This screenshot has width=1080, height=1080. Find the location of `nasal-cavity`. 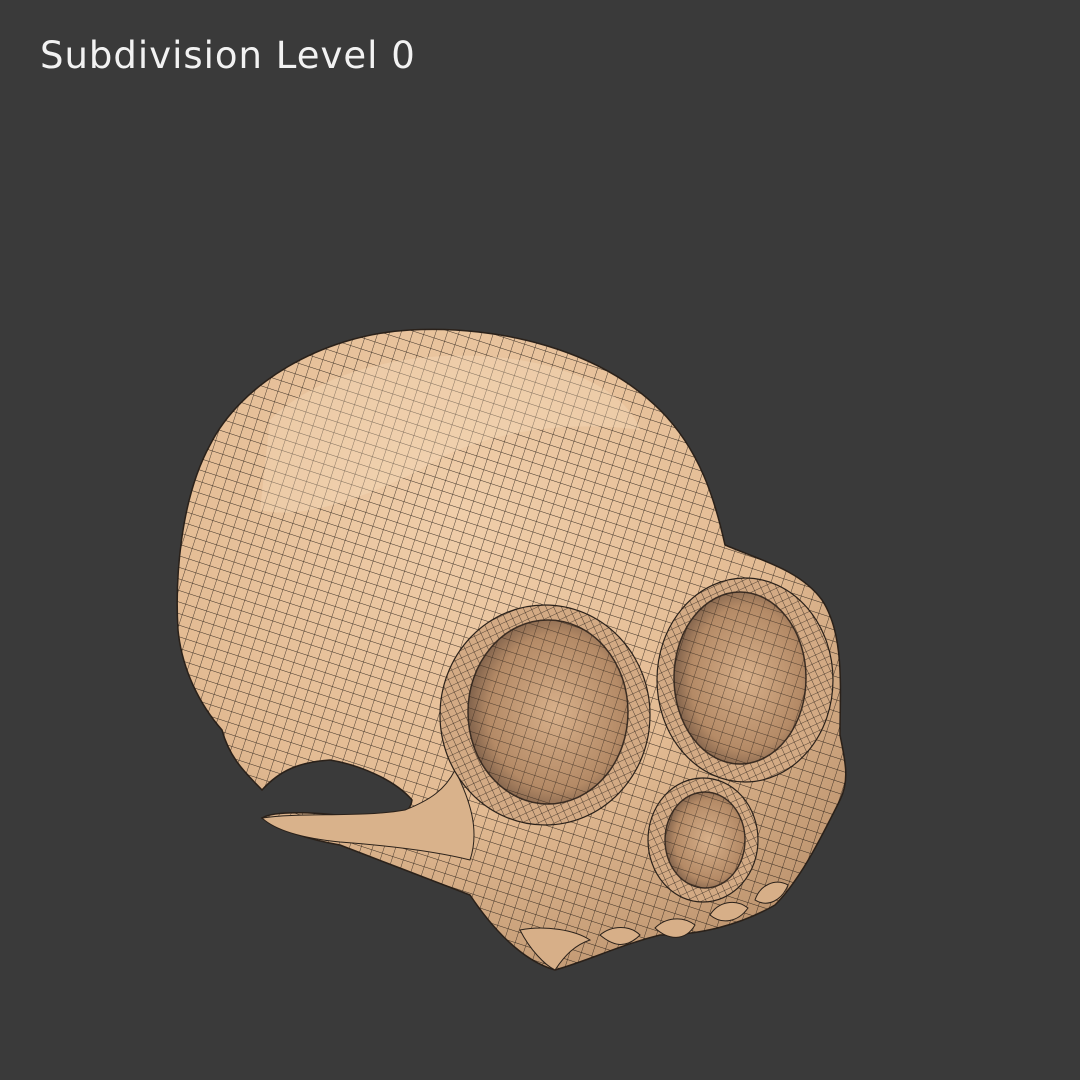

nasal-cavity is located at coordinates (703, 840).